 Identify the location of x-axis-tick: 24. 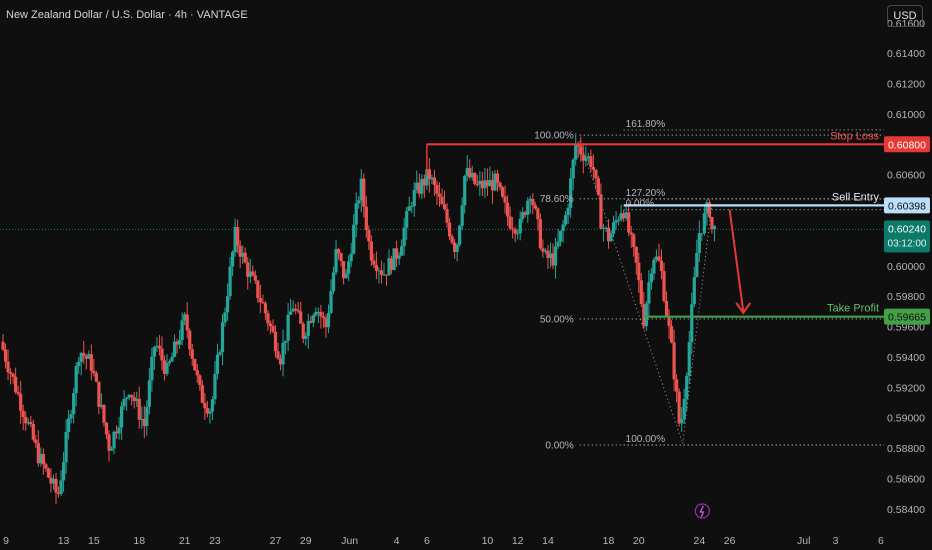
(699, 541).